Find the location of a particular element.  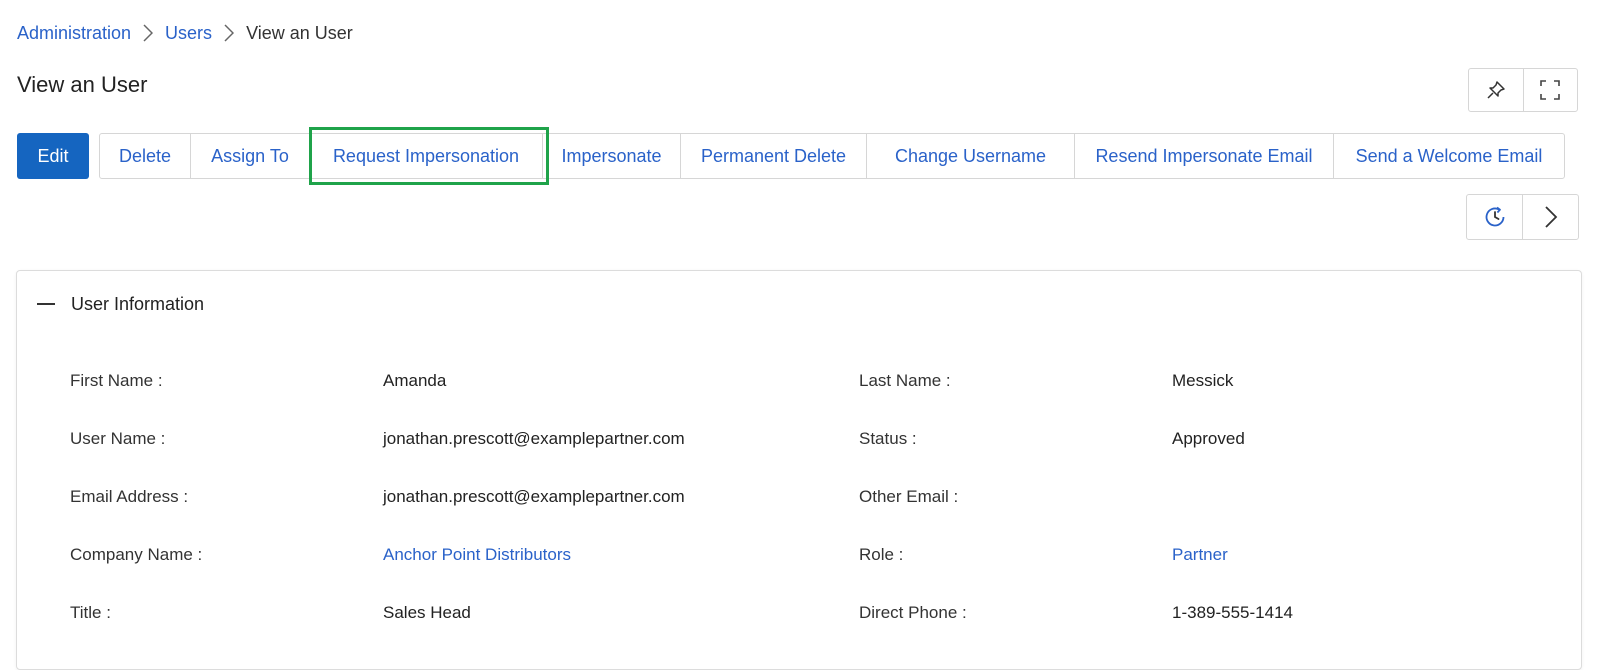

title-value: Sales Head is located at coordinates (427, 612).